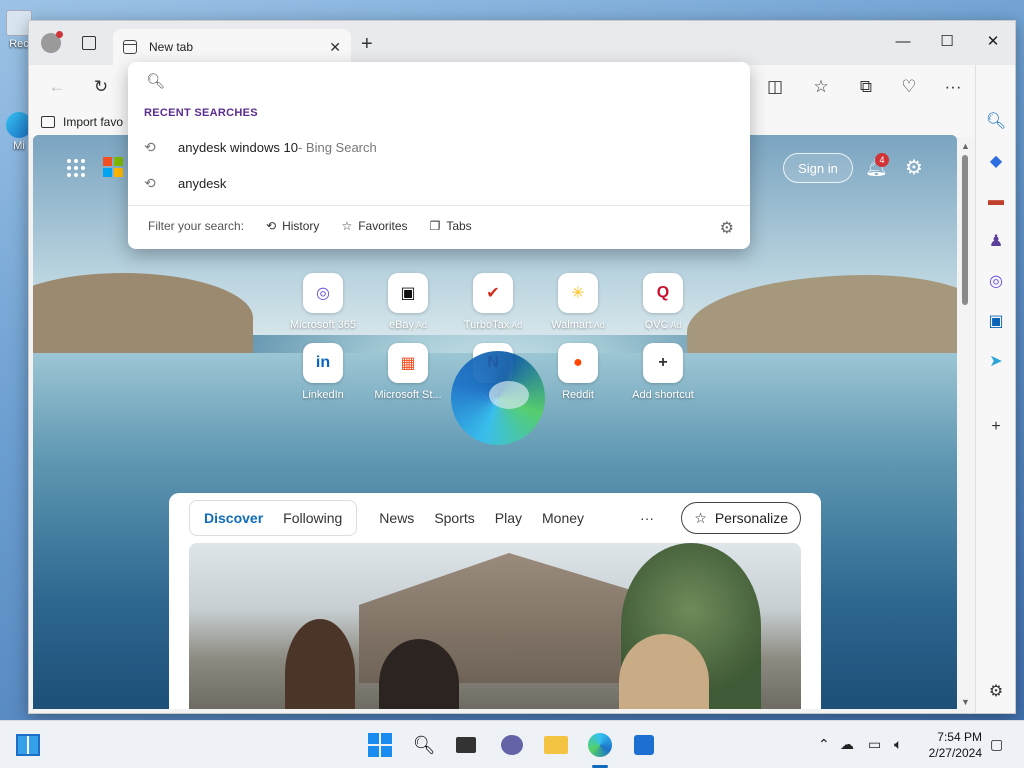 The width and height of the screenshot is (1024, 768). Describe the element at coordinates (965, 146) in the screenshot. I see `scroll-up-arrow-icon: ▲` at that location.